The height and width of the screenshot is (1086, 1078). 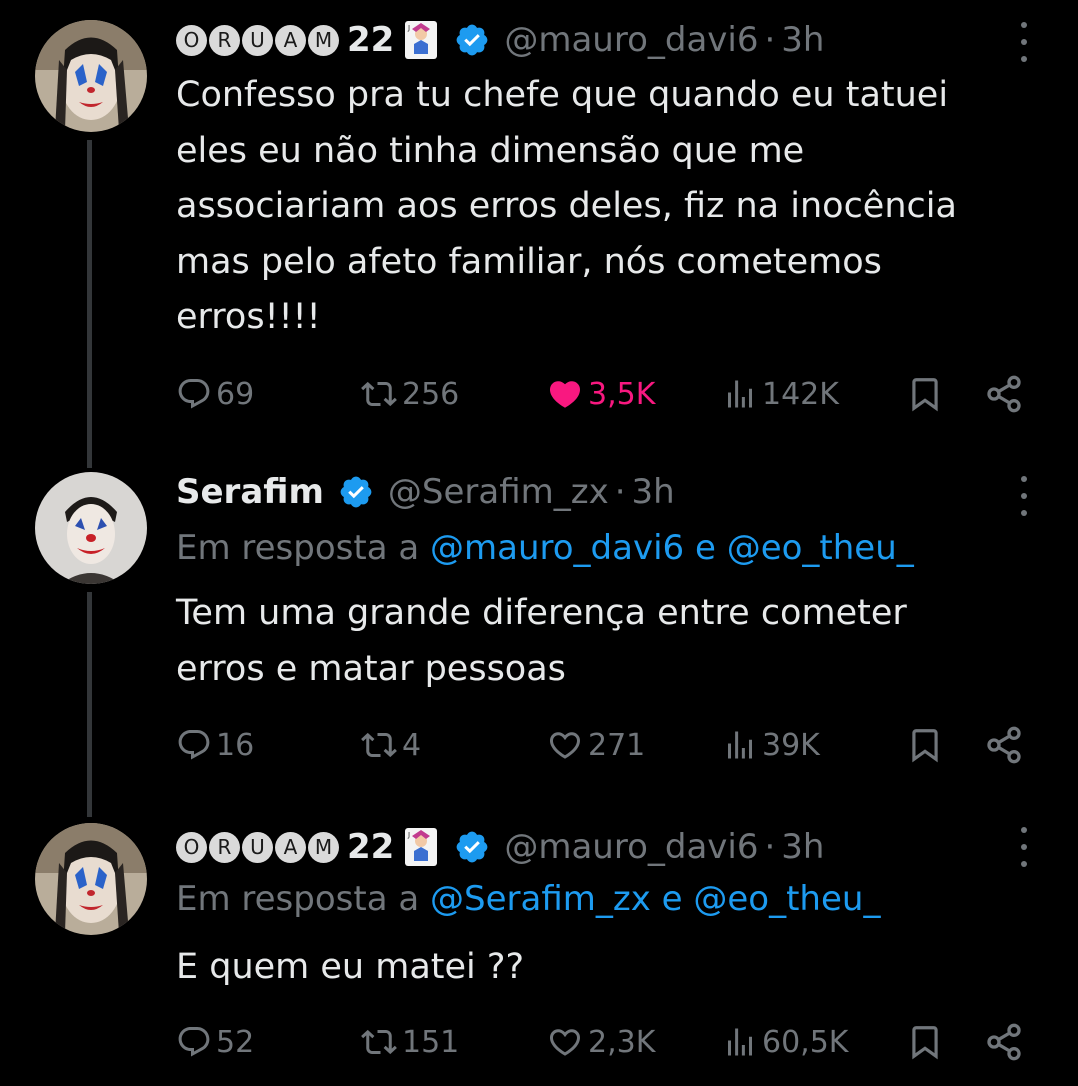 I want to click on reply-context: Em resposta a @Serafim_zx e @eo_theu_, so click(x=528, y=899).